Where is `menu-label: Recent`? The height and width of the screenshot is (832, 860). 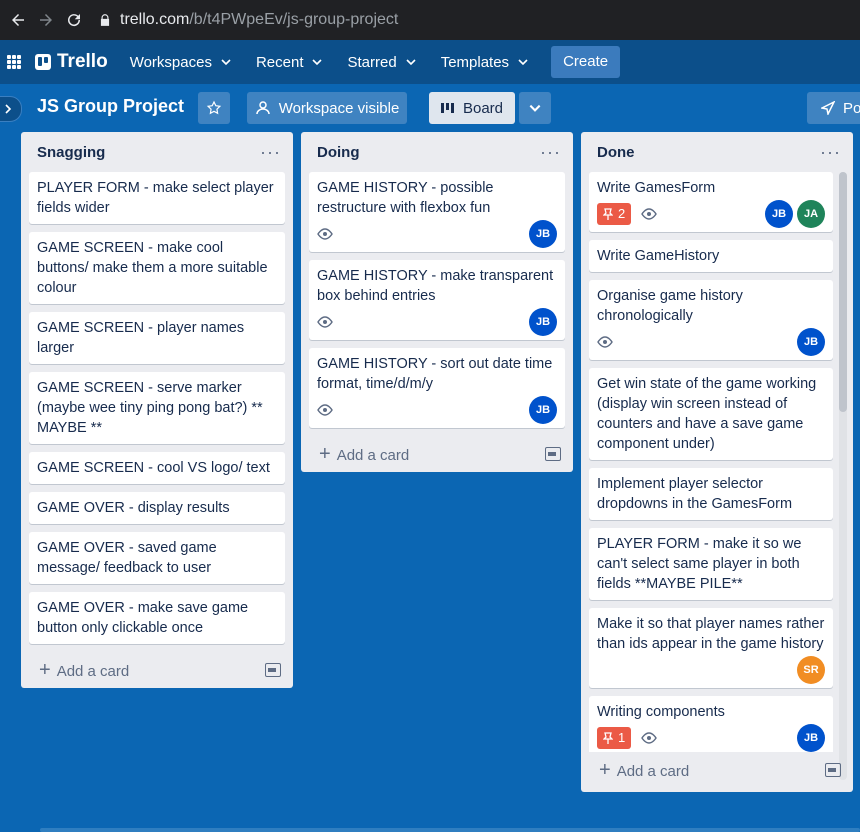
menu-label: Recent is located at coordinates (279, 62).